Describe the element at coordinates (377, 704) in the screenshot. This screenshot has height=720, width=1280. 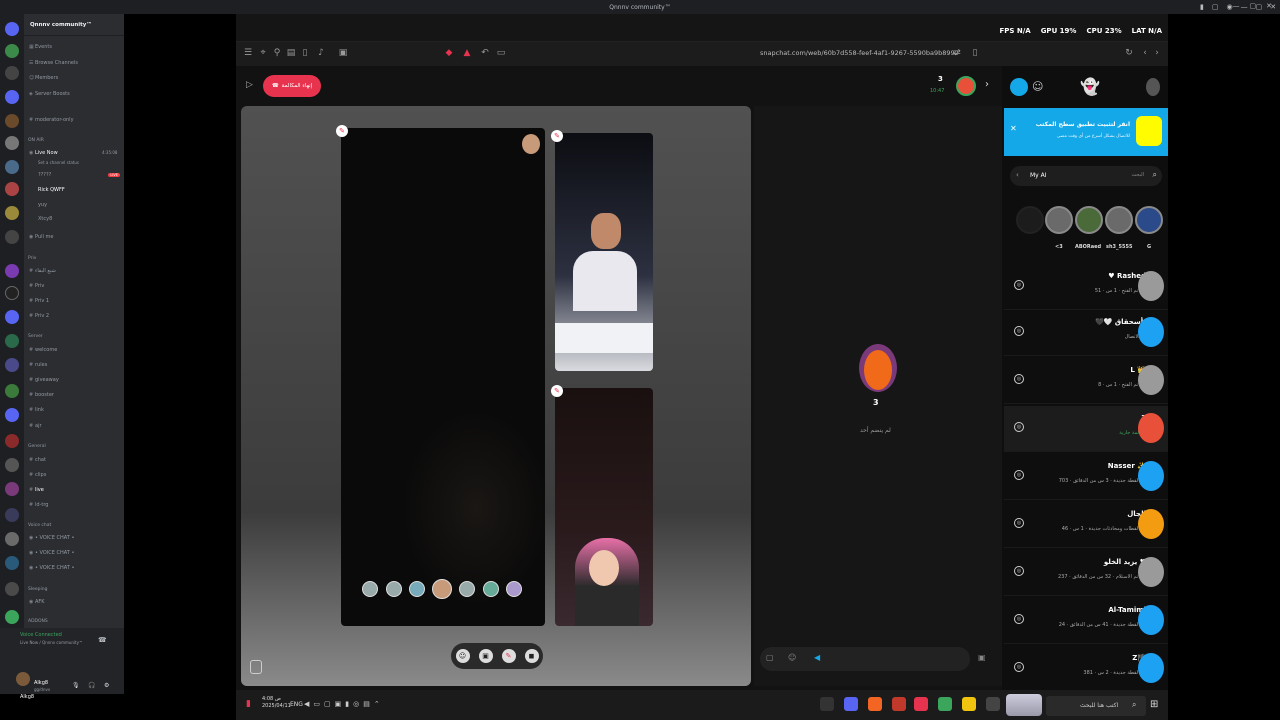
I see `chevron-up-icon: ⌃` at that location.